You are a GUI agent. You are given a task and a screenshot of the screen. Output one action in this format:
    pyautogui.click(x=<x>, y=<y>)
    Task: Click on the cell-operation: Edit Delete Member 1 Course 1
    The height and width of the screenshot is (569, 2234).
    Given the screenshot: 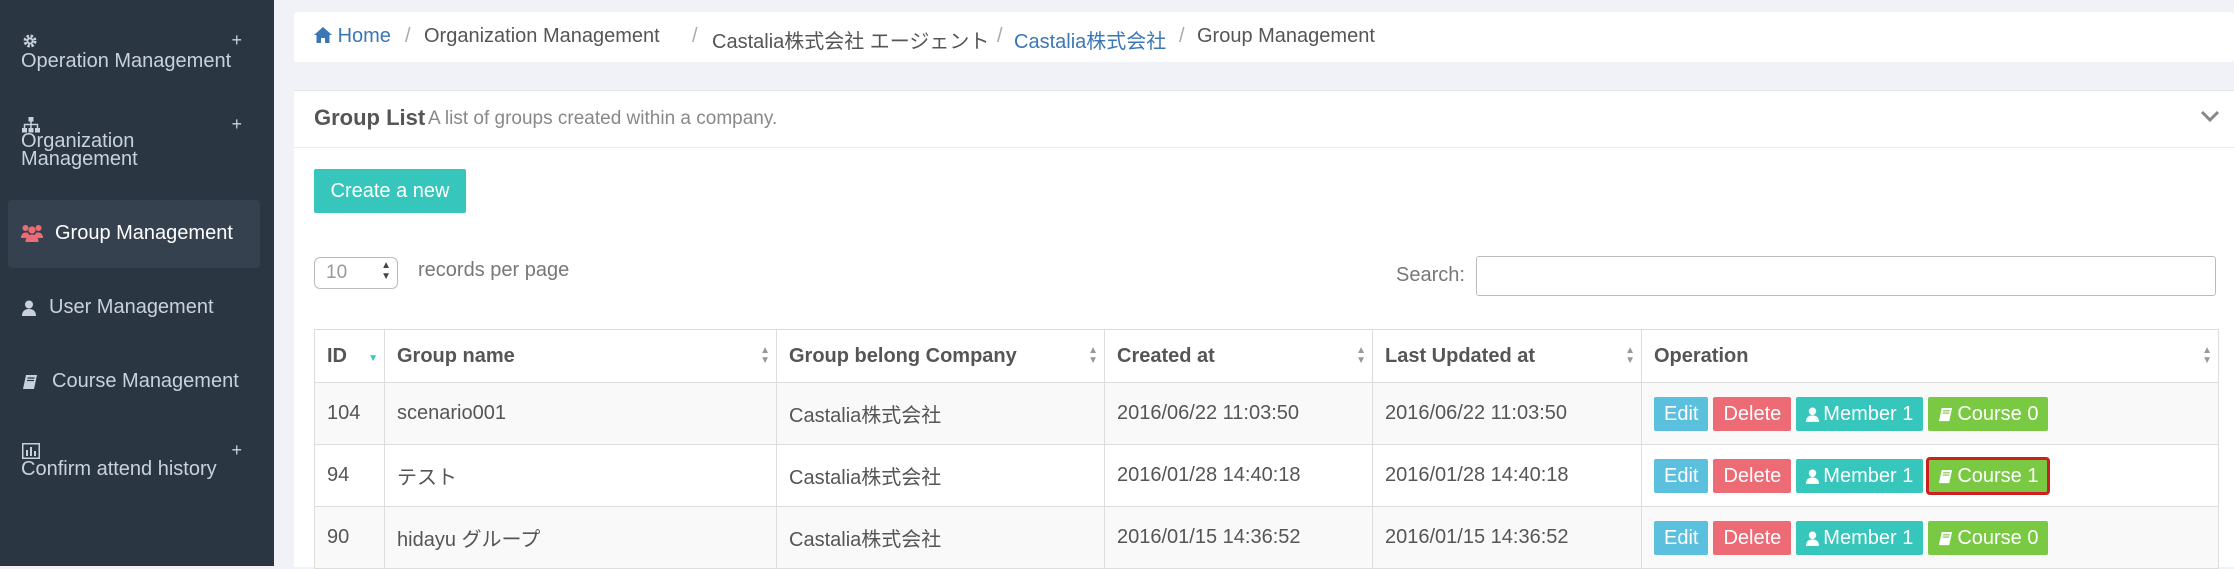 What is the action you would take?
    pyautogui.click(x=1930, y=475)
    